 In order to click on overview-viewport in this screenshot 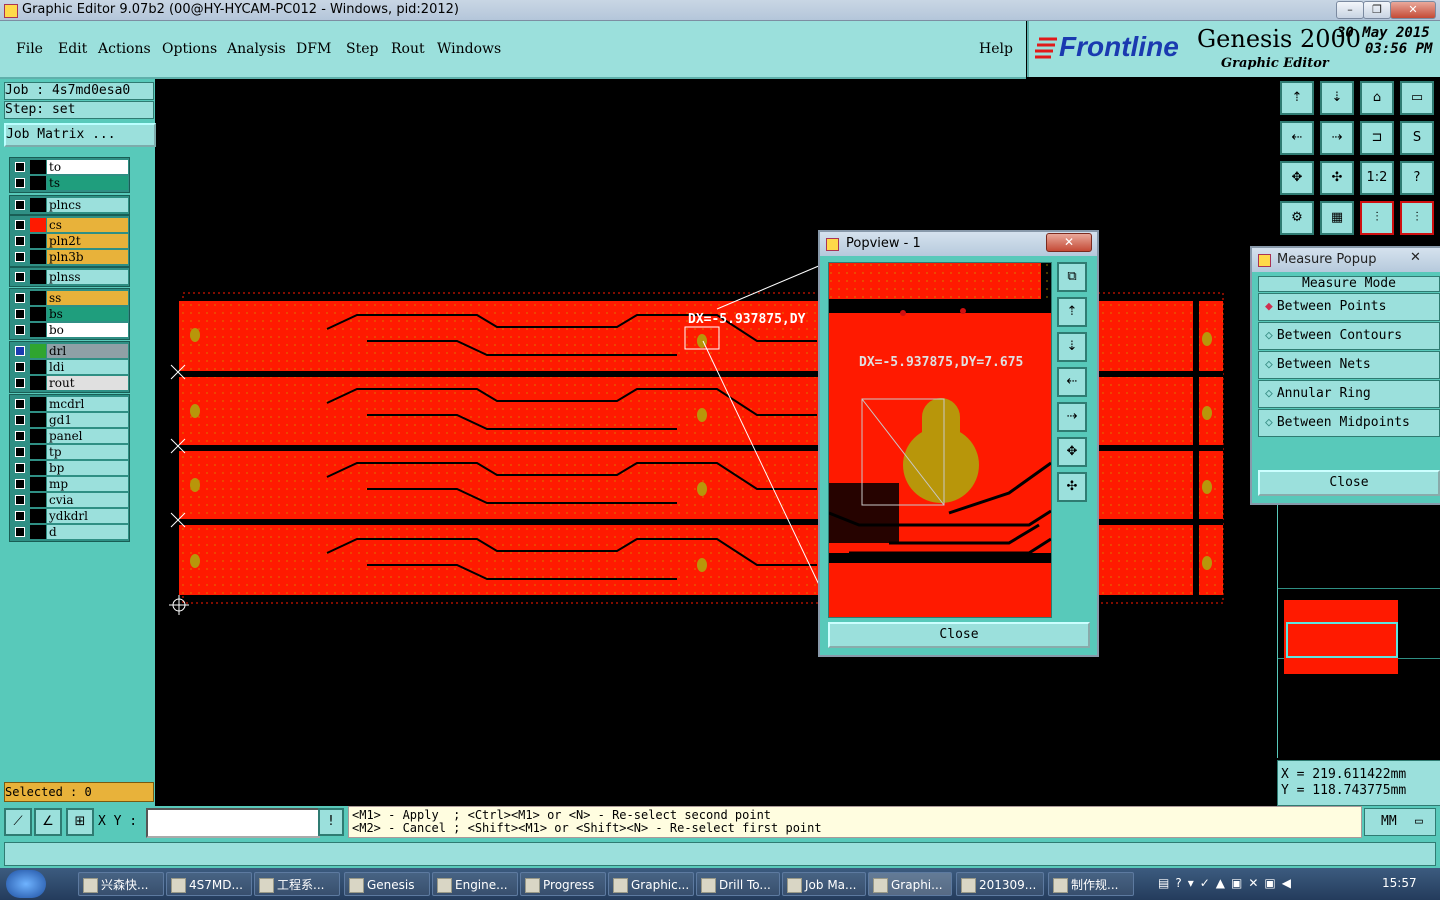, I will do `click(1342, 640)`.